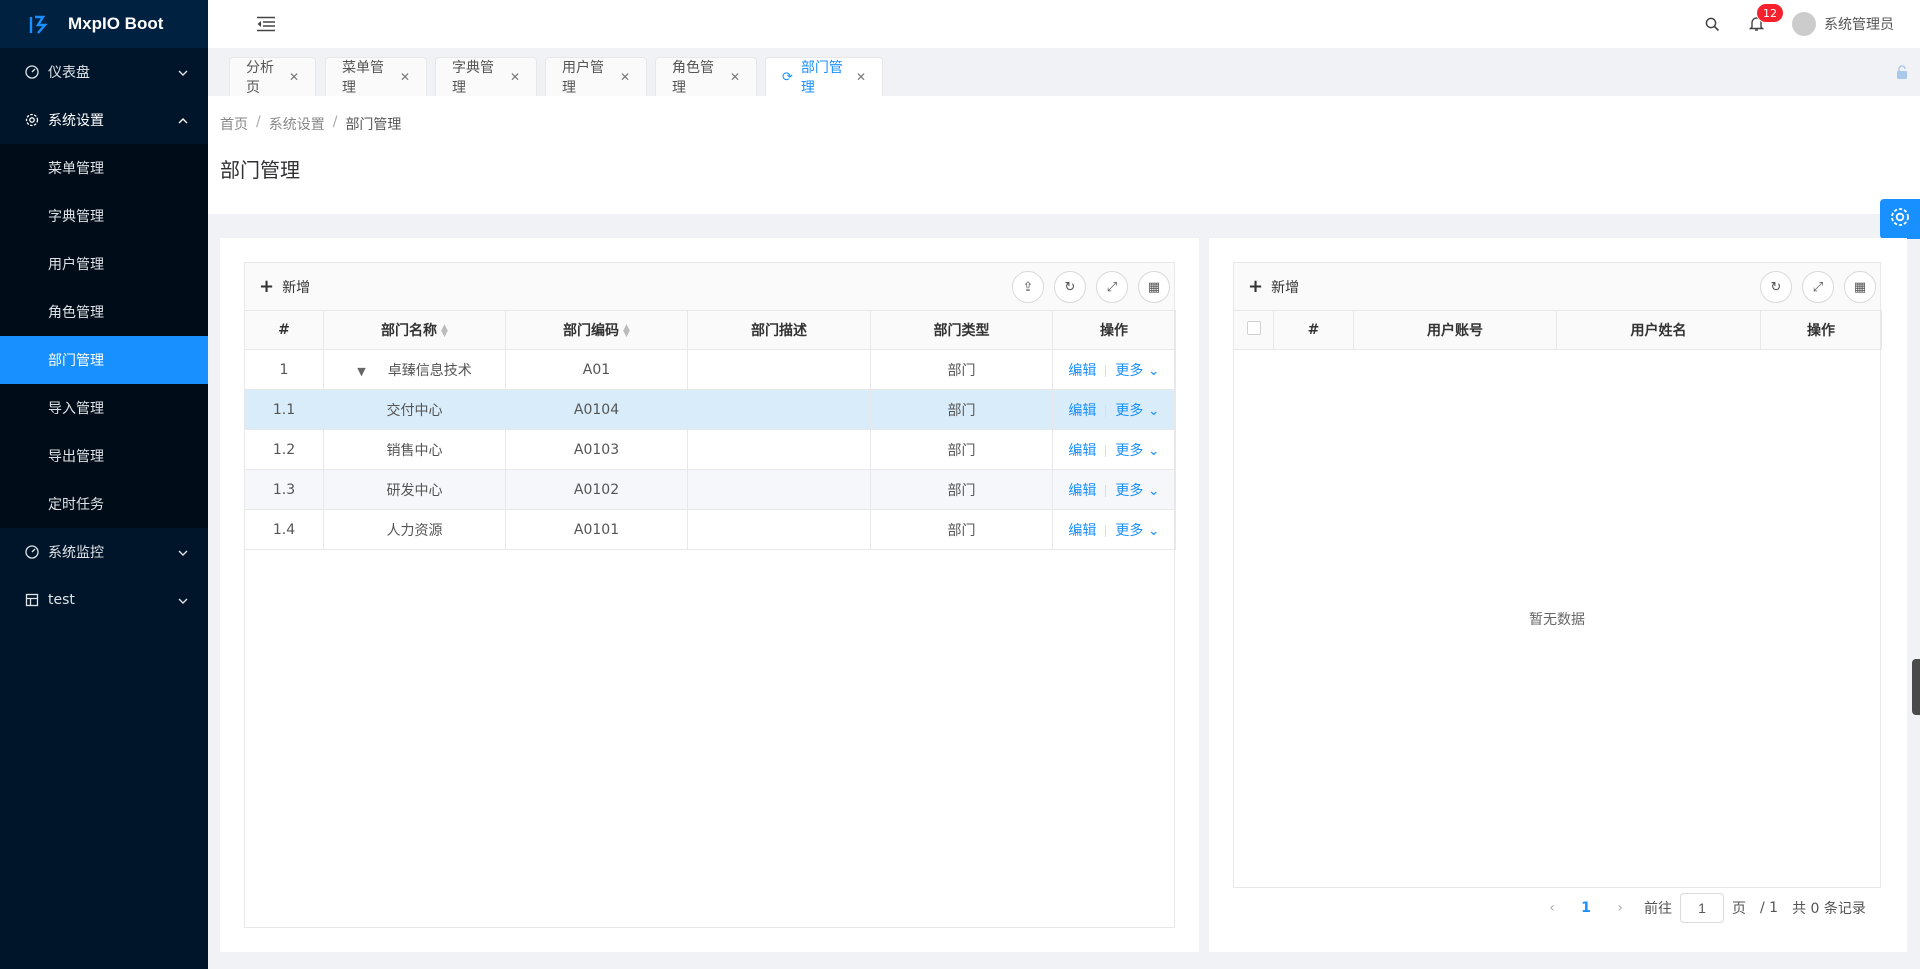  Describe the element at coordinates (104, 168) in the screenshot. I see `sidebar-item-menu-management: 菜单管理` at that location.